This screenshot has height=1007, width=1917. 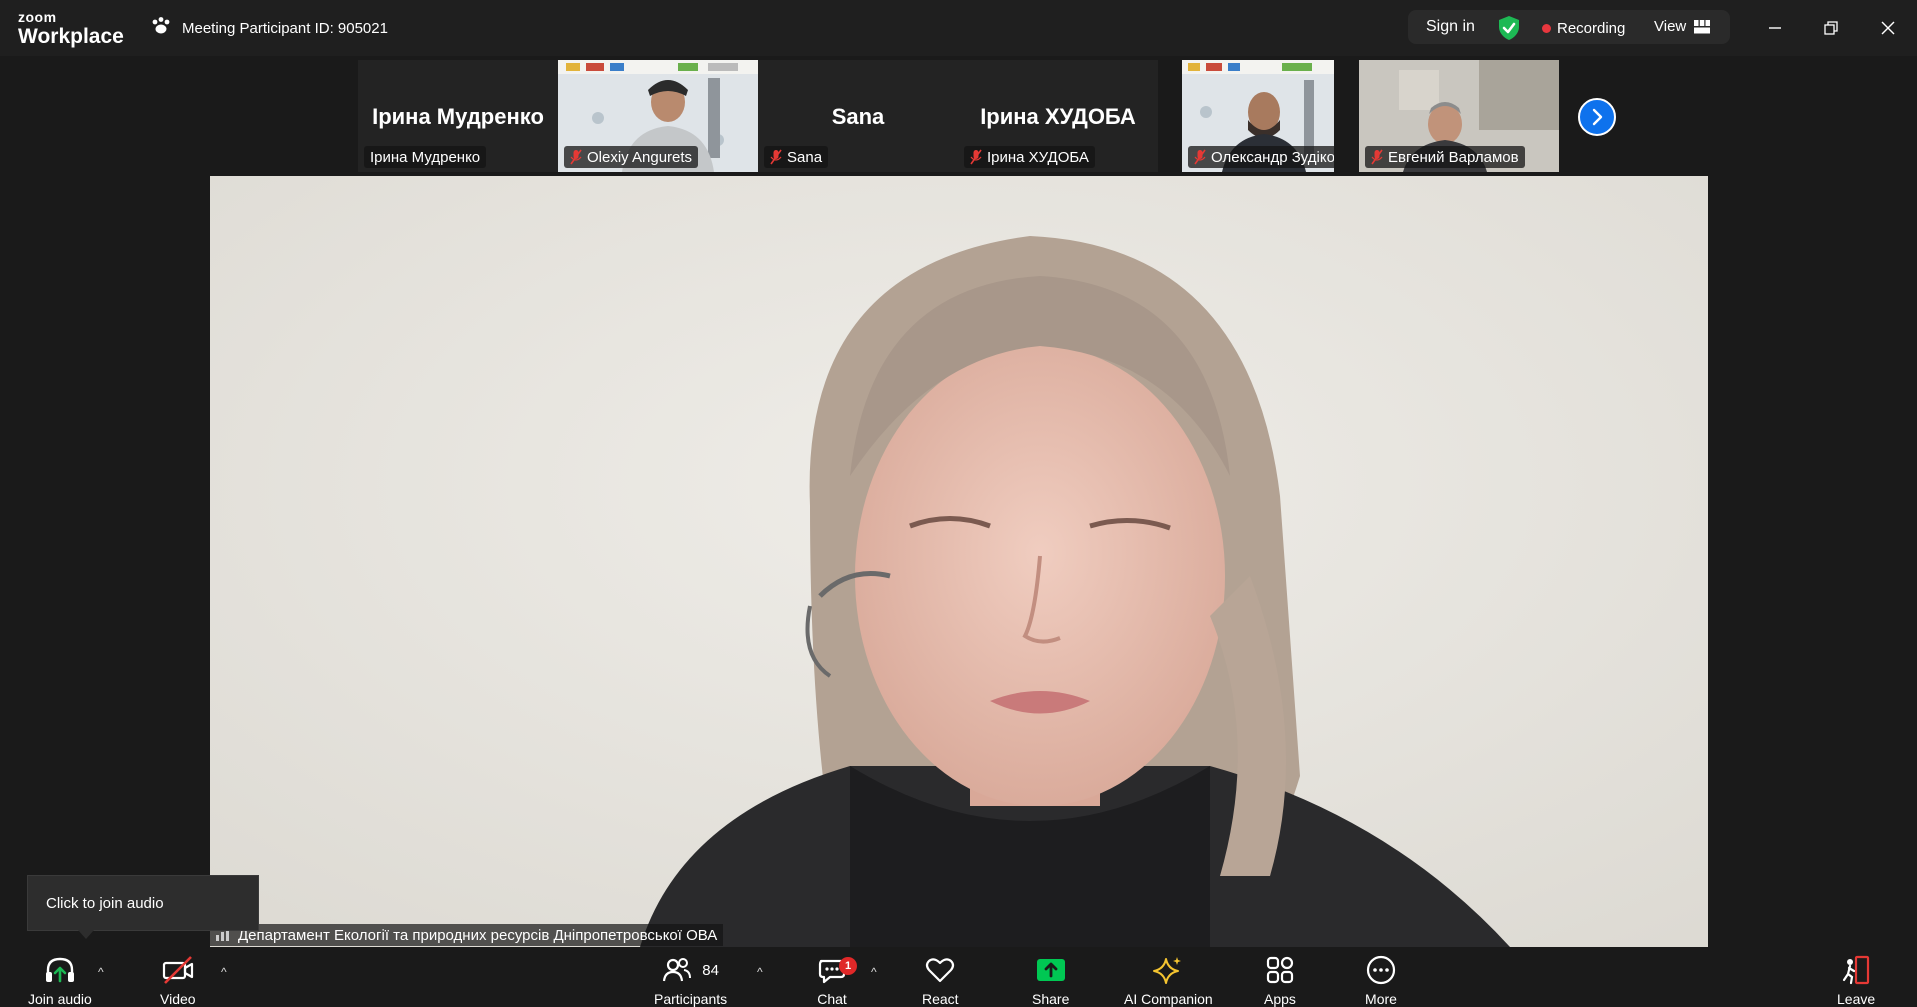 I want to click on close-button, so click(x=1888, y=28).